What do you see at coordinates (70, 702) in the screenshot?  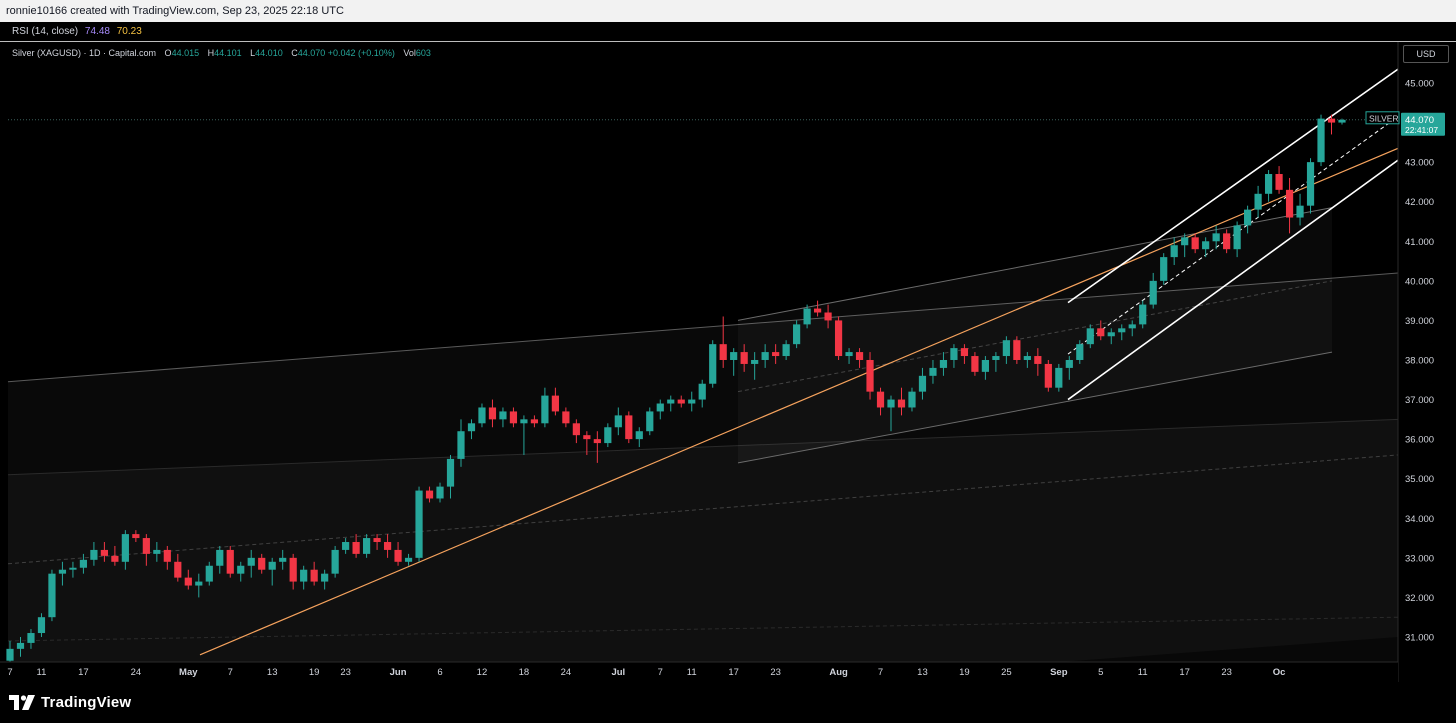 I see `tradingview-logo: TradingView` at bounding box center [70, 702].